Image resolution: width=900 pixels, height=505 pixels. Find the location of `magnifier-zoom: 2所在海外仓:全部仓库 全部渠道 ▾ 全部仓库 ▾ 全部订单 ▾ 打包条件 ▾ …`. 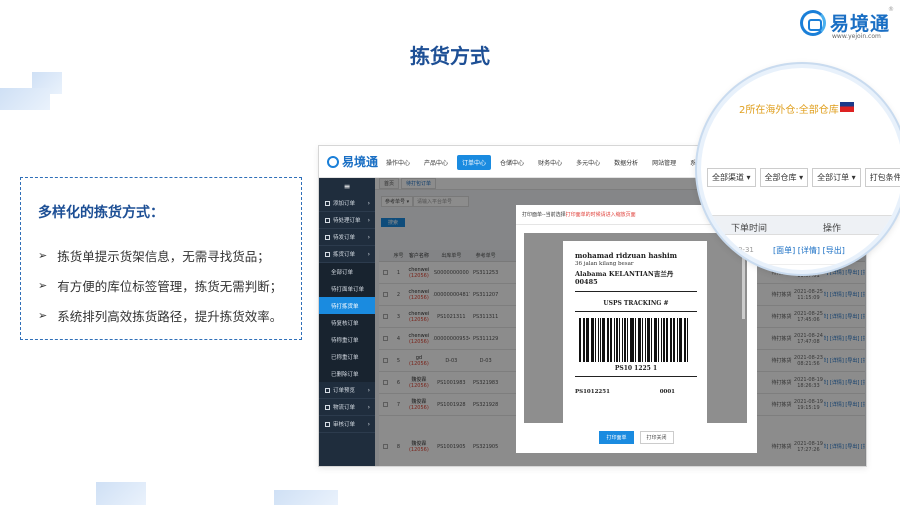

magnifier-zoom: 2所在海外仓:全部仓库 全部渠道 ▾ 全部仓库 ▾ 全部订单 ▾ 打包条件 ▾ … is located at coordinates (798, 169).